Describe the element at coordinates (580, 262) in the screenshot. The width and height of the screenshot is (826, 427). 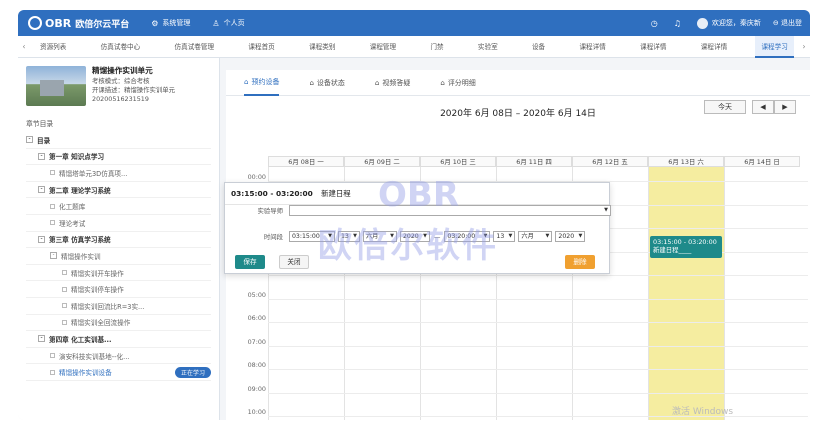
I see `delete-button: 删除` at that location.